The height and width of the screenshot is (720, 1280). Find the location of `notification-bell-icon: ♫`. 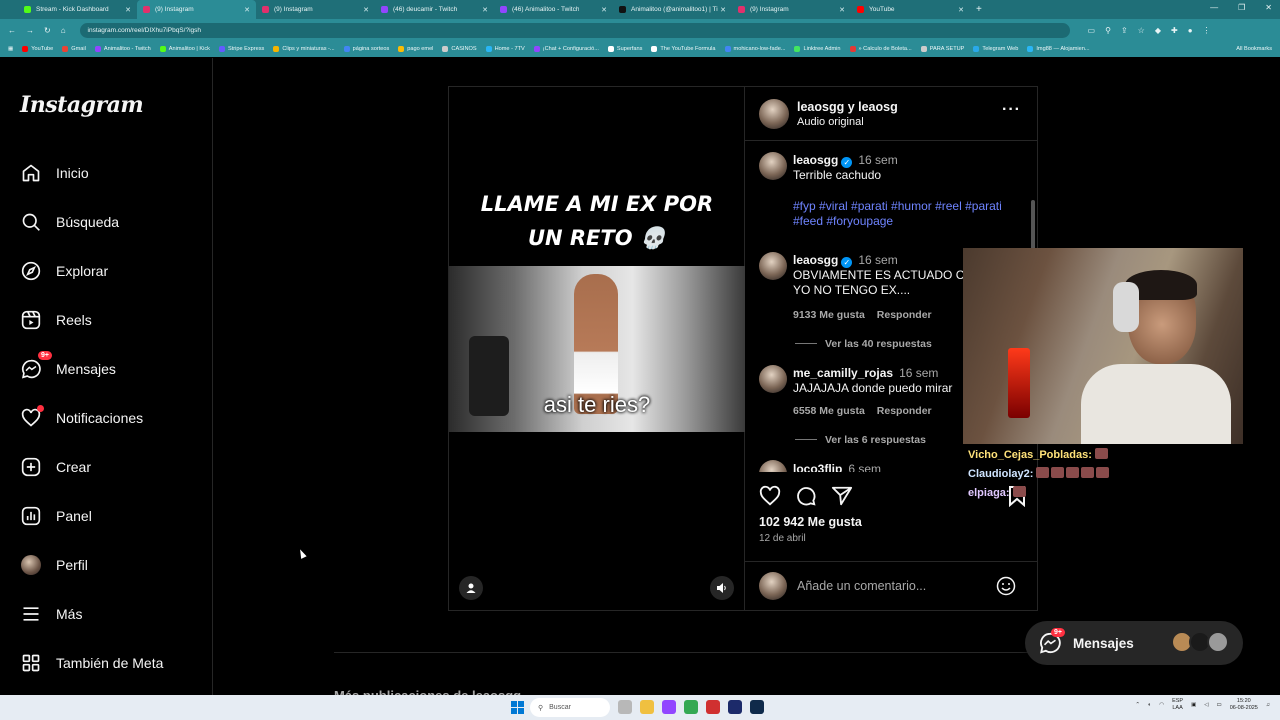

notification-bell-icon: ♫ is located at coordinates (1268, 705).